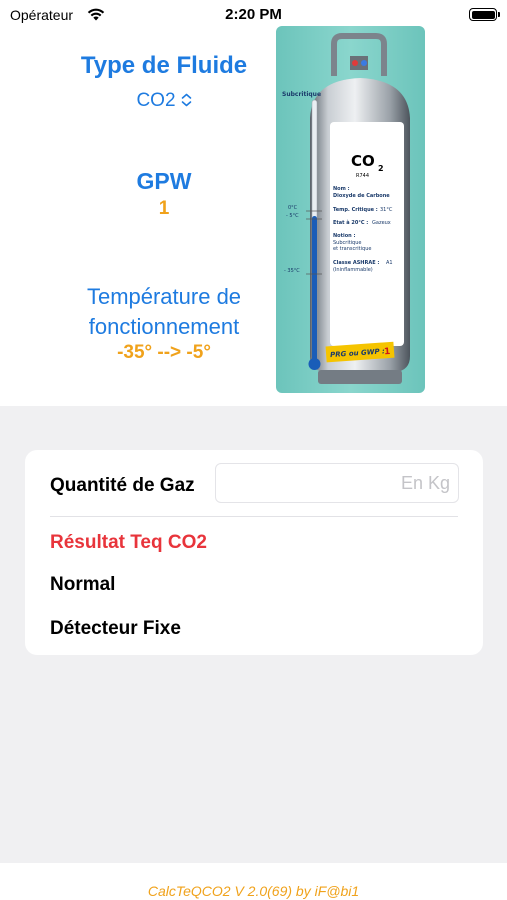 The image size is (507, 900). What do you see at coordinates (344, 236) in the screenshot?
I see `label-notion: Notion :` at bounding box center [344, 236].